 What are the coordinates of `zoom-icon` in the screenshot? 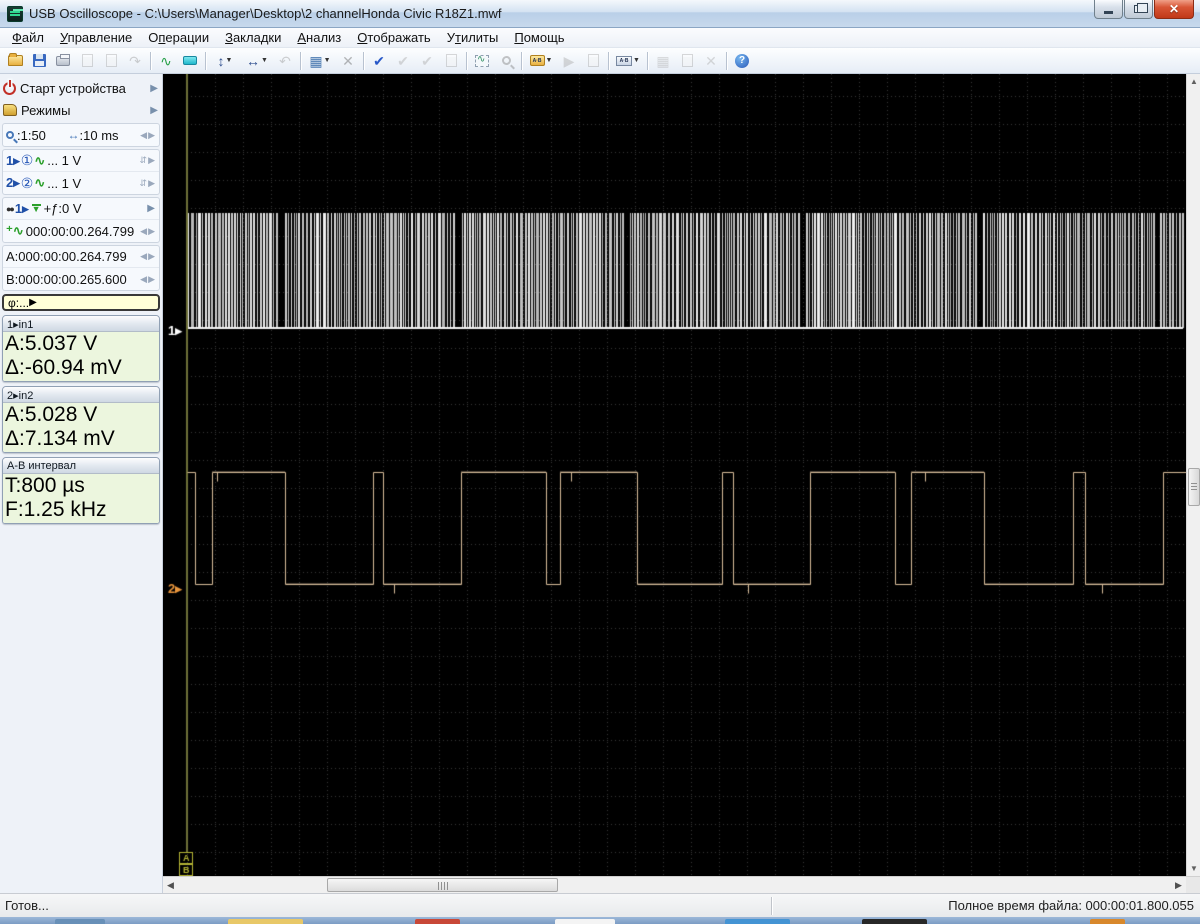 It's located at (10, 135).